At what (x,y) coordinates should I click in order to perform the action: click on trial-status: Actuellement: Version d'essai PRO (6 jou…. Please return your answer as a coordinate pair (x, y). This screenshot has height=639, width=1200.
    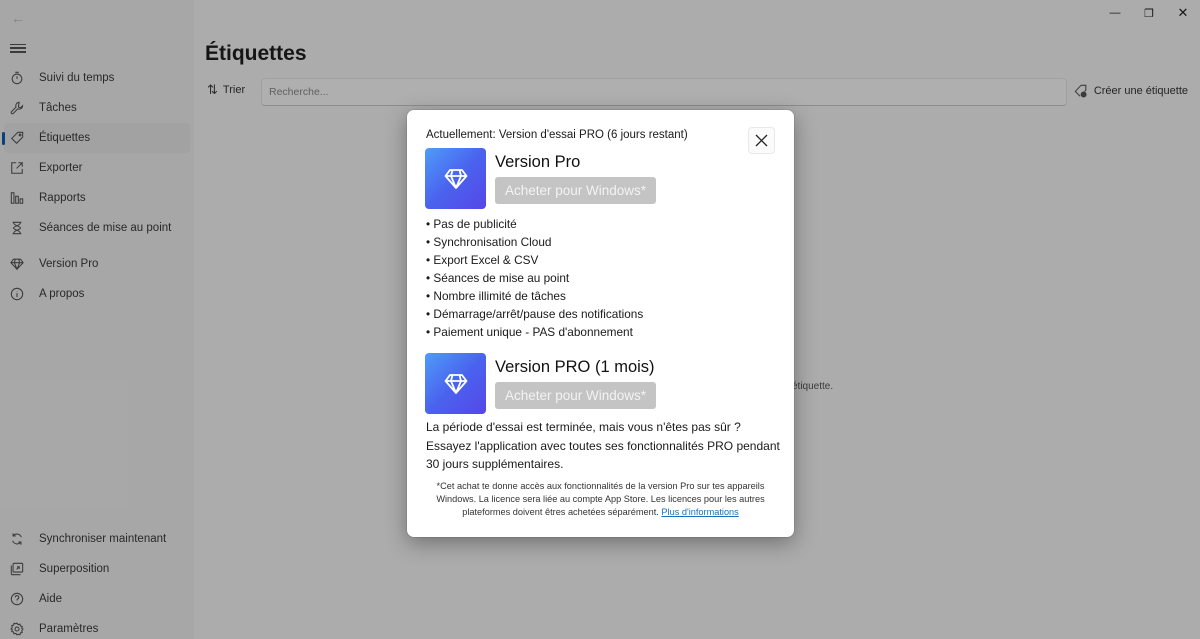
    Looking at the image, I should click on (557, 135).